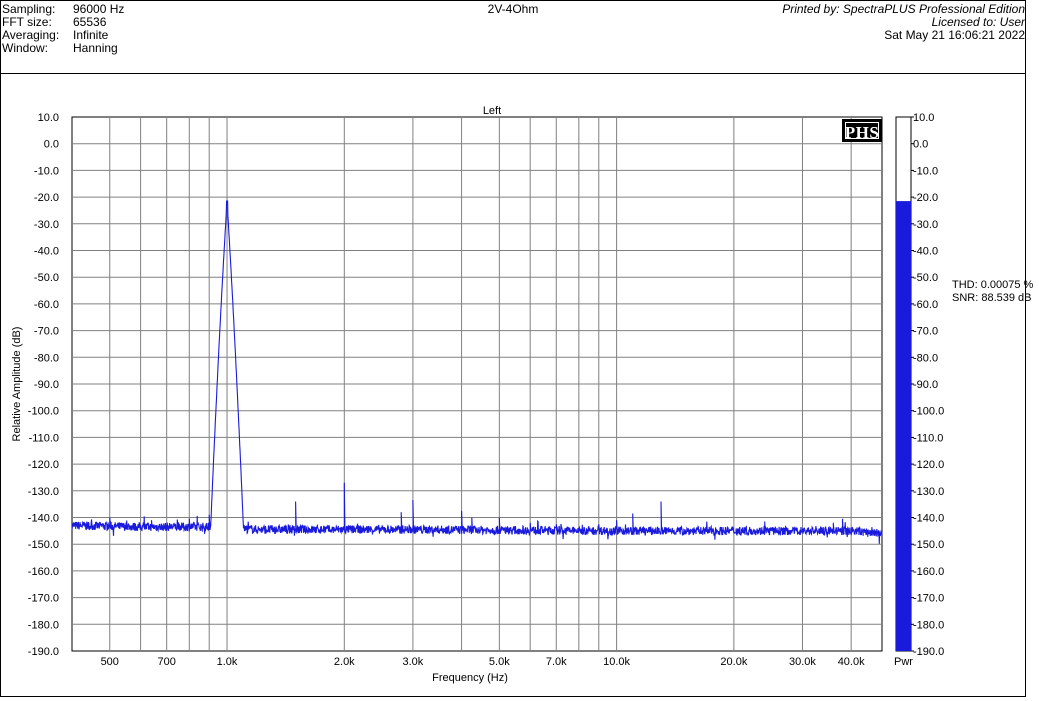  What do you see at coordinates (928, 572) in the screenshot?
I see `power-bar-tick-label: -160.0` at bounding box center [928, 572].